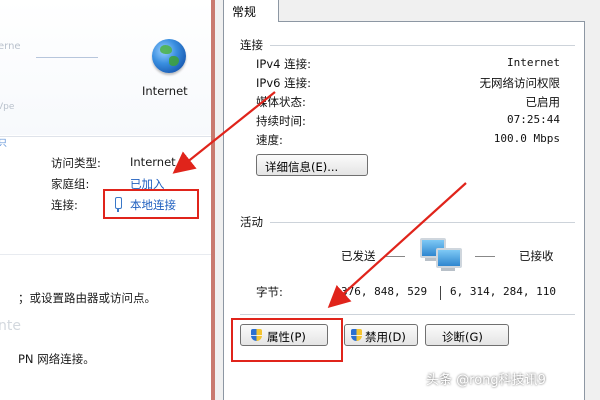 This screenshot has width=600, height=400. I want to click on watermark: 头条 @rong科技讯9, so click(486, 380).